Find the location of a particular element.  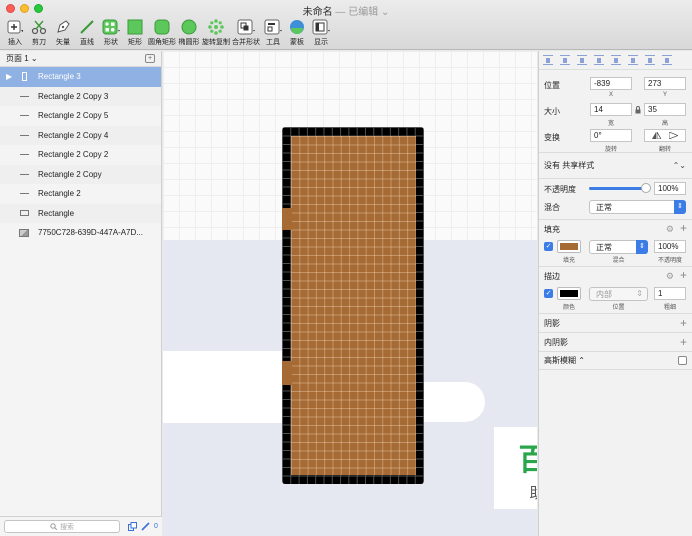

combine-tool-button: 合并形状 is located at coordinates (246, 32).